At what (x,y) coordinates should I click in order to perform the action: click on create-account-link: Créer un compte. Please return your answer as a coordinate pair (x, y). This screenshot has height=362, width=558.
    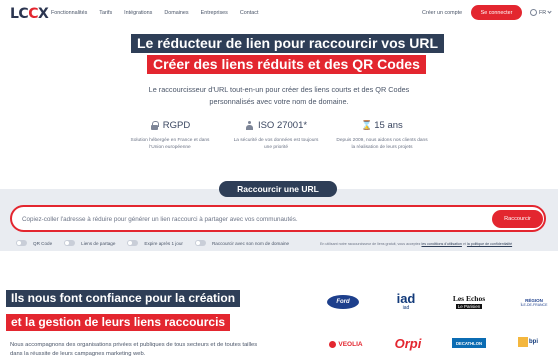
    Looking at the image, I should click on (442, 13).